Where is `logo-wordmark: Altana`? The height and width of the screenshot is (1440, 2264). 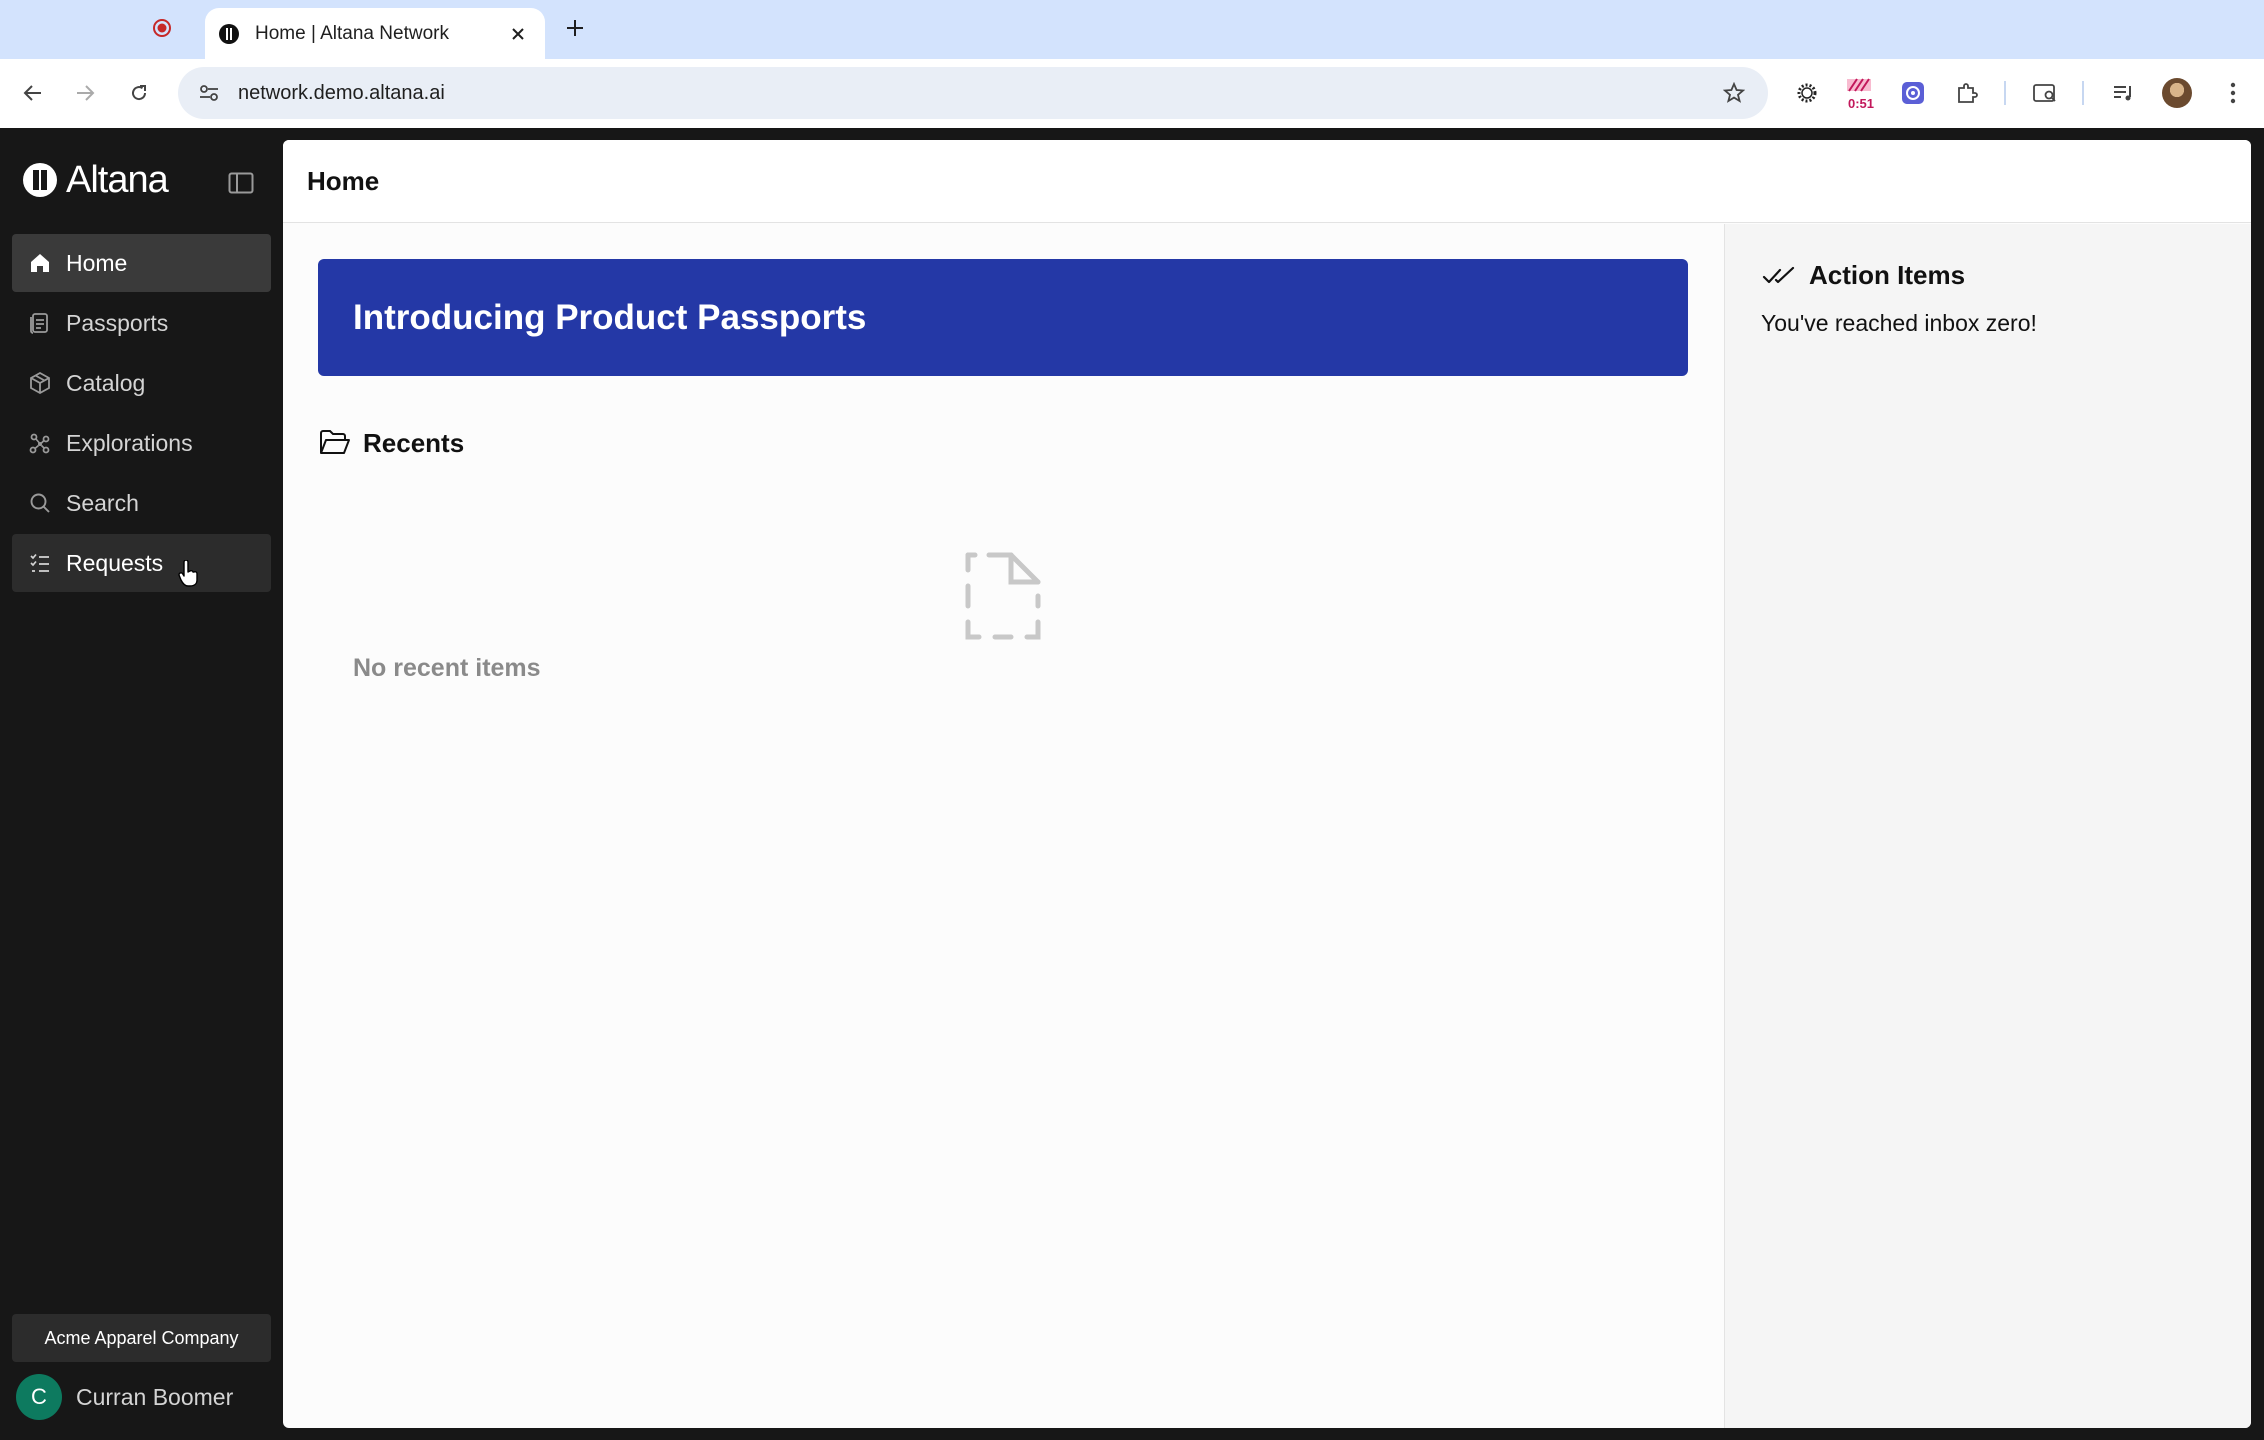
logo-wordmark: Altana is located at coordinates (117, 179).